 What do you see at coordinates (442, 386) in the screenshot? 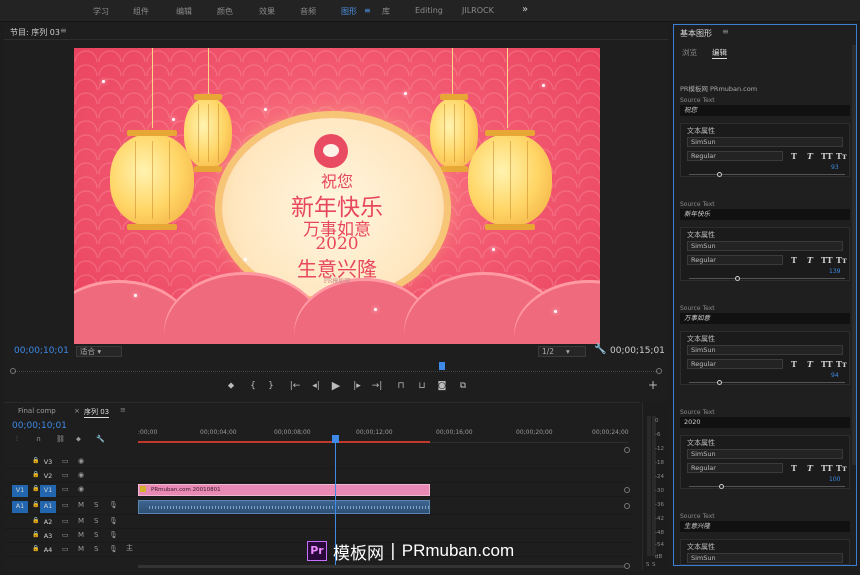
I see `export-frame-icon: ◙` at bounding box center [442, 386].